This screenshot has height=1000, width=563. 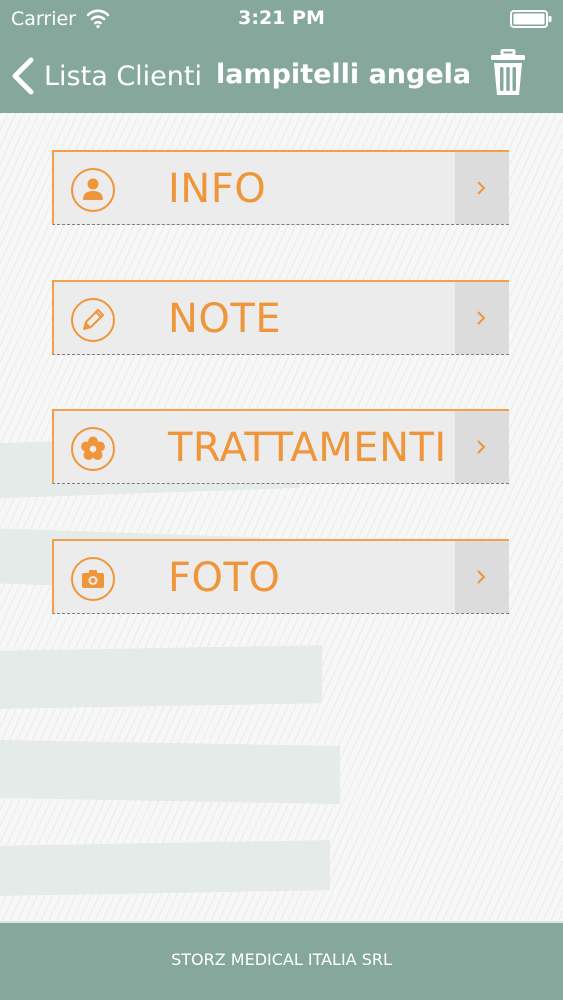 I want to click on menu-item-label: TRATTAMENTI, so click(x=307, y=448).